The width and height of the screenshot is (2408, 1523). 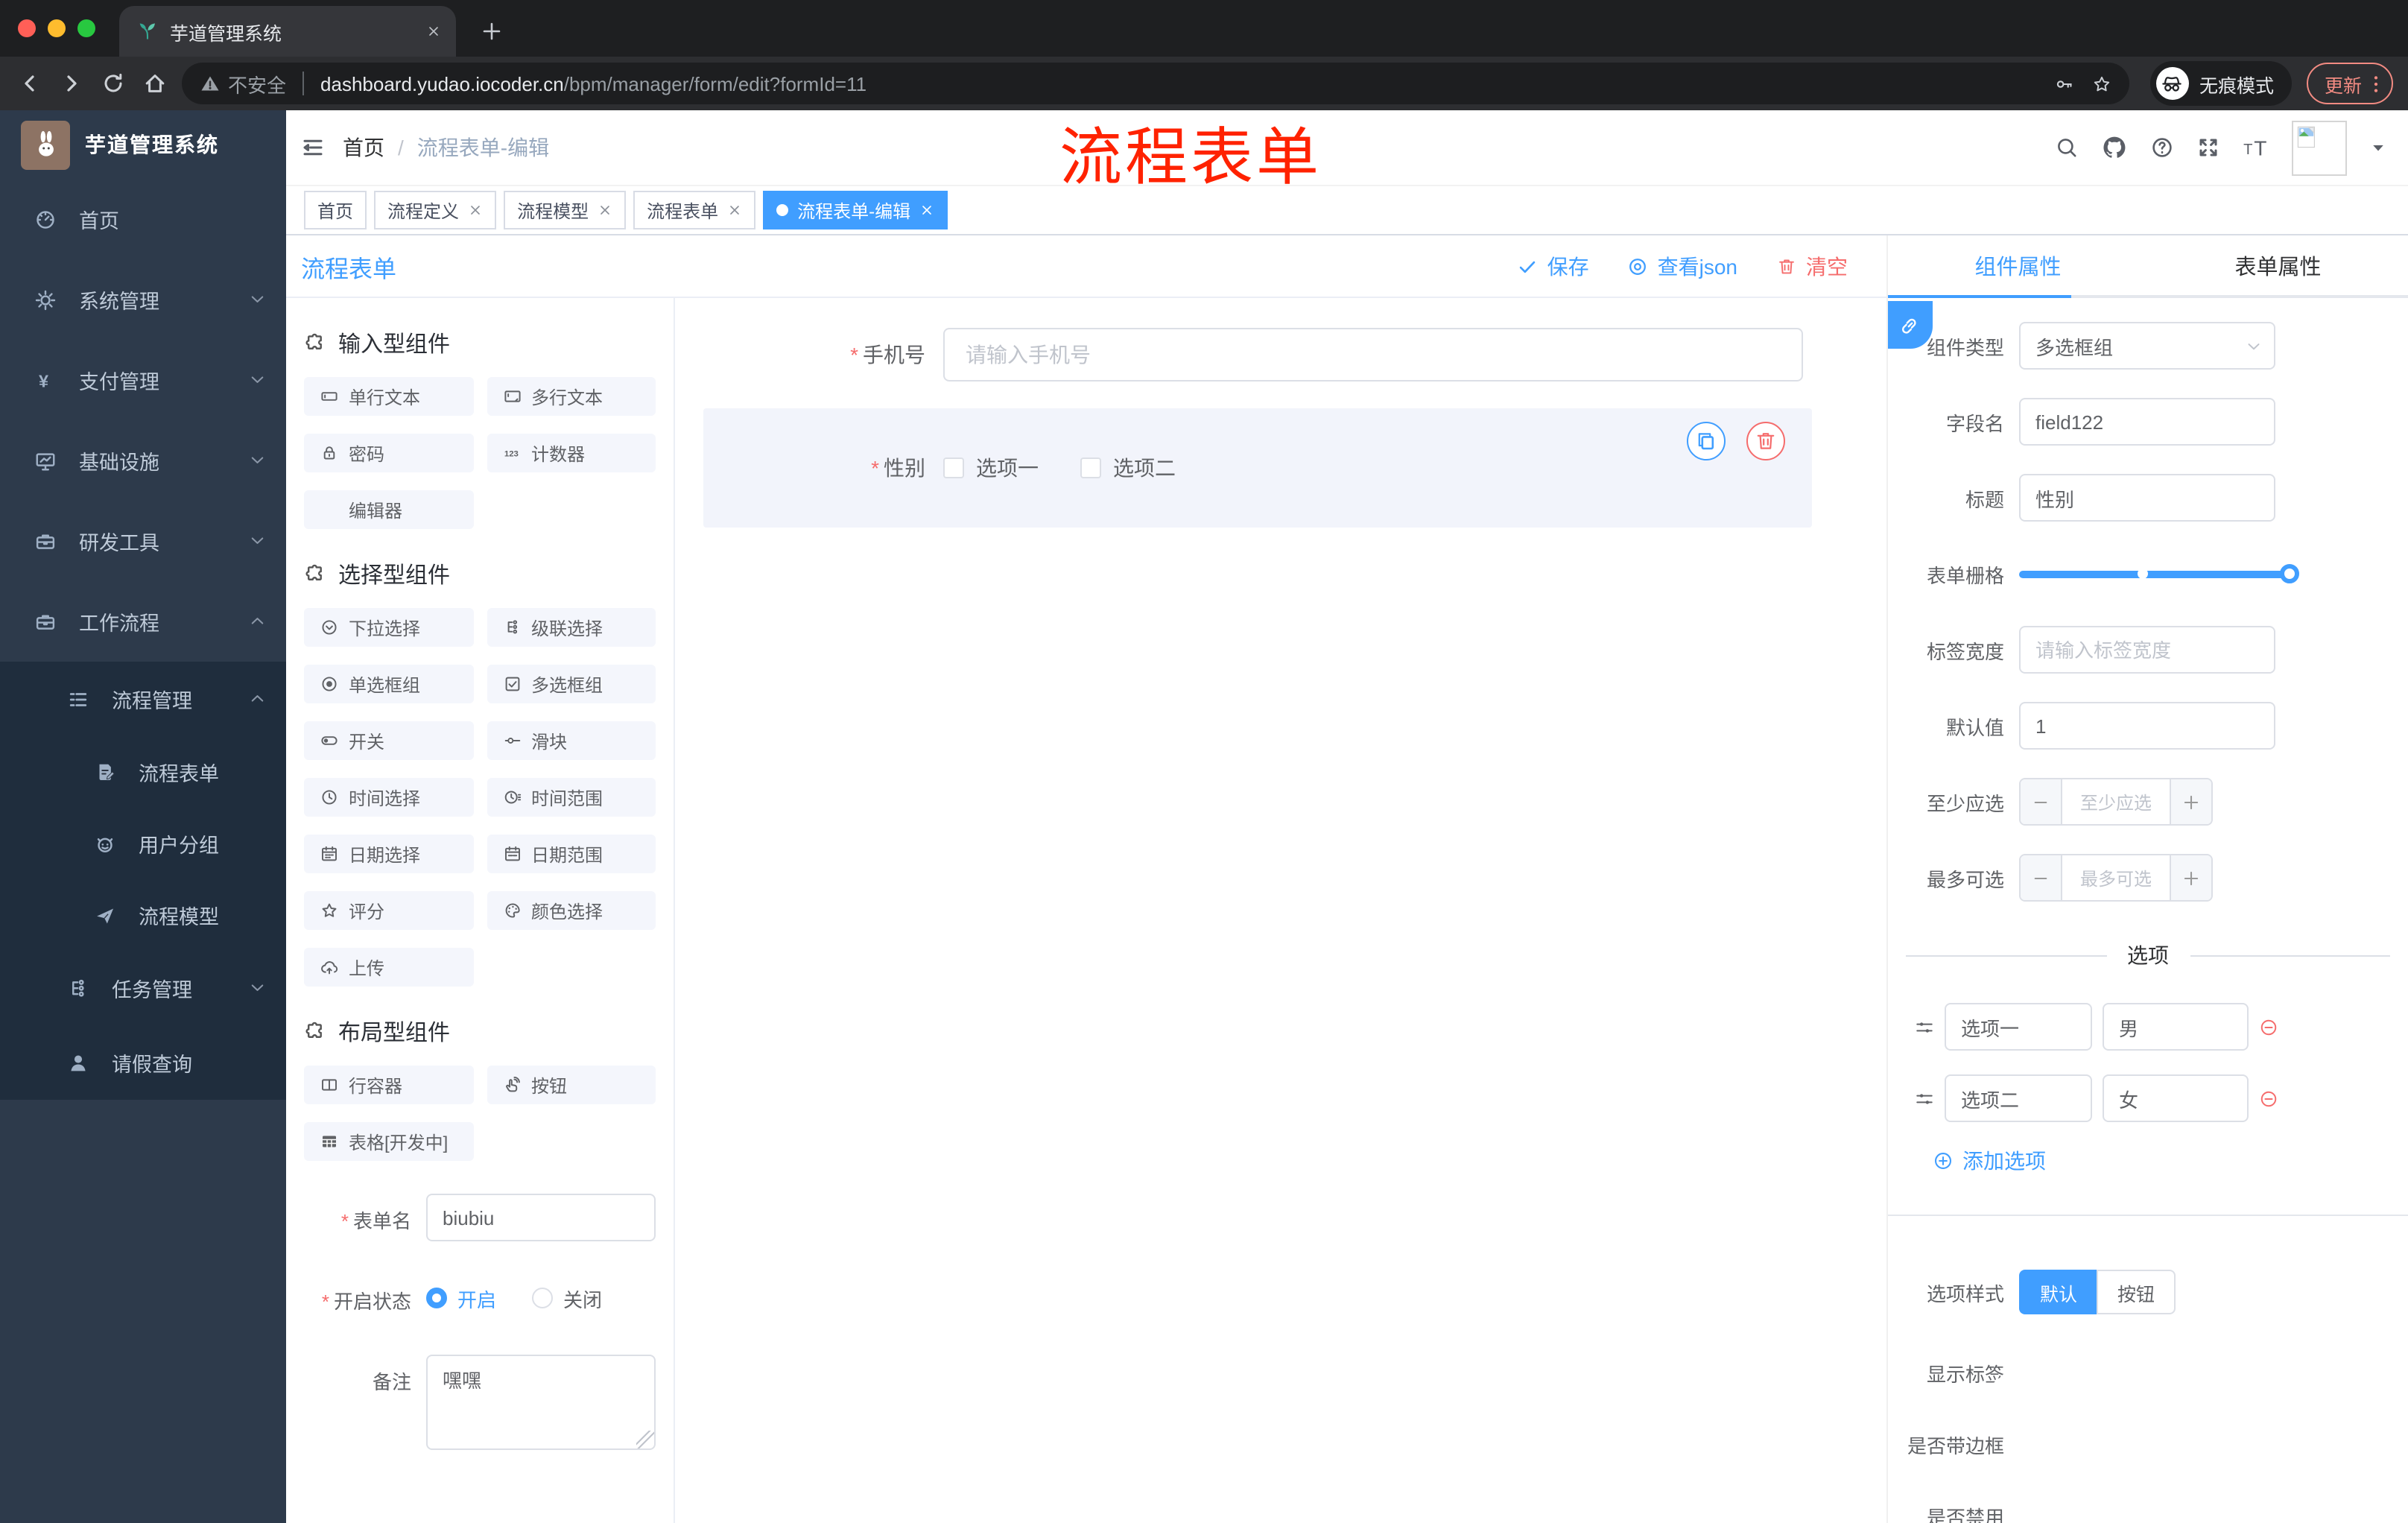 I want to click on title-input, so click(x=2147, y=498).